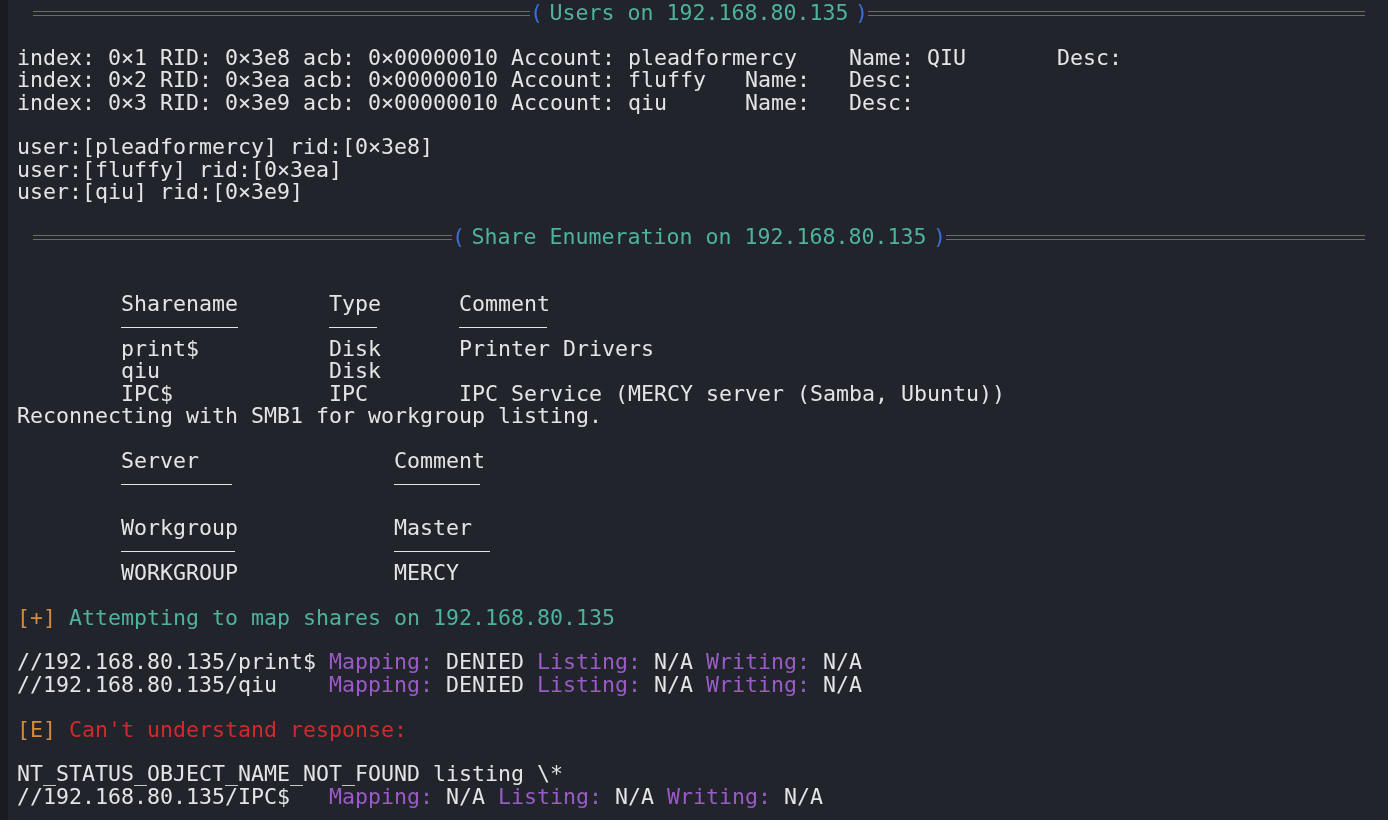  I want to click on output-line: index: 0×1 RID: 0×3e8 acb: 0×00000010 Account: pleadformercy Name: QIU Desc:, so click(570, 58).